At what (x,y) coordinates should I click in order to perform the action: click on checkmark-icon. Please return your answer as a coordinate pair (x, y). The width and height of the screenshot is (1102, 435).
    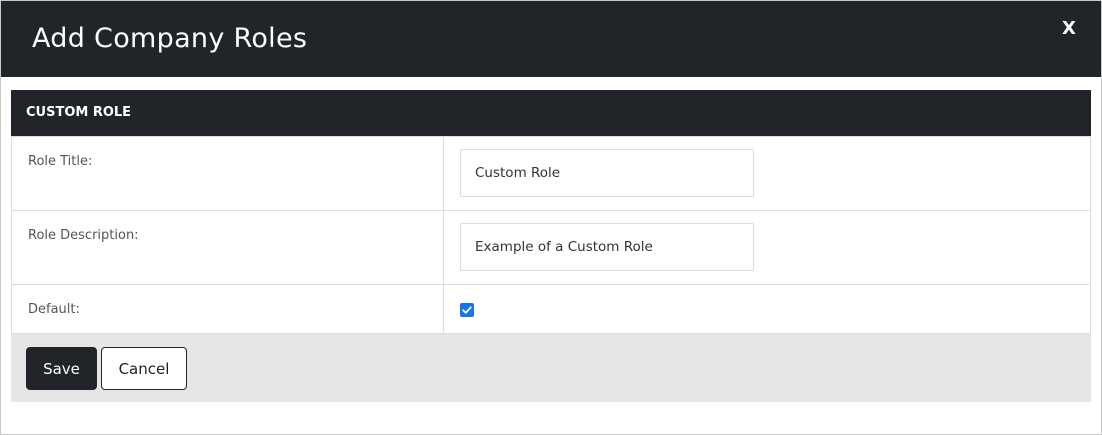
    Looking at the image, I should click on (467, 310).